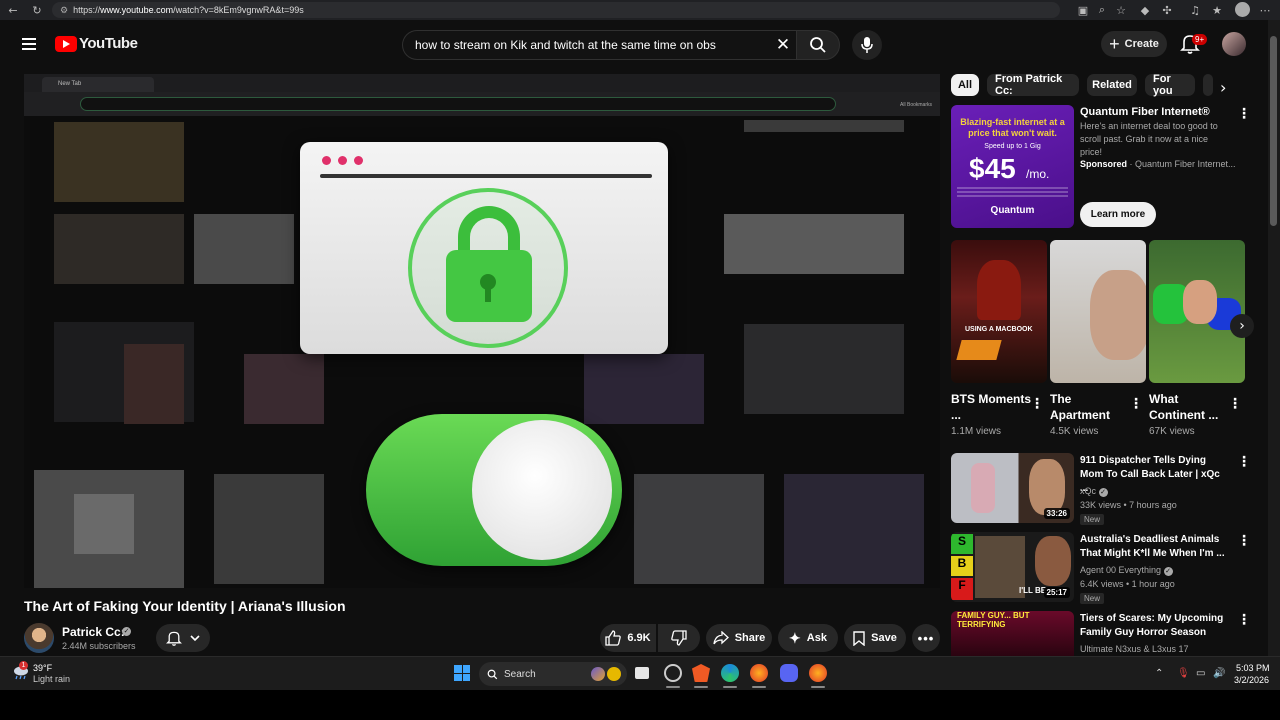 This screenshot has height=720, width=1280. What do you see at coordinates (1167, 10) in the screenshot?
I see `extensions-icon: ✣` at bounding box center [1167, 10].